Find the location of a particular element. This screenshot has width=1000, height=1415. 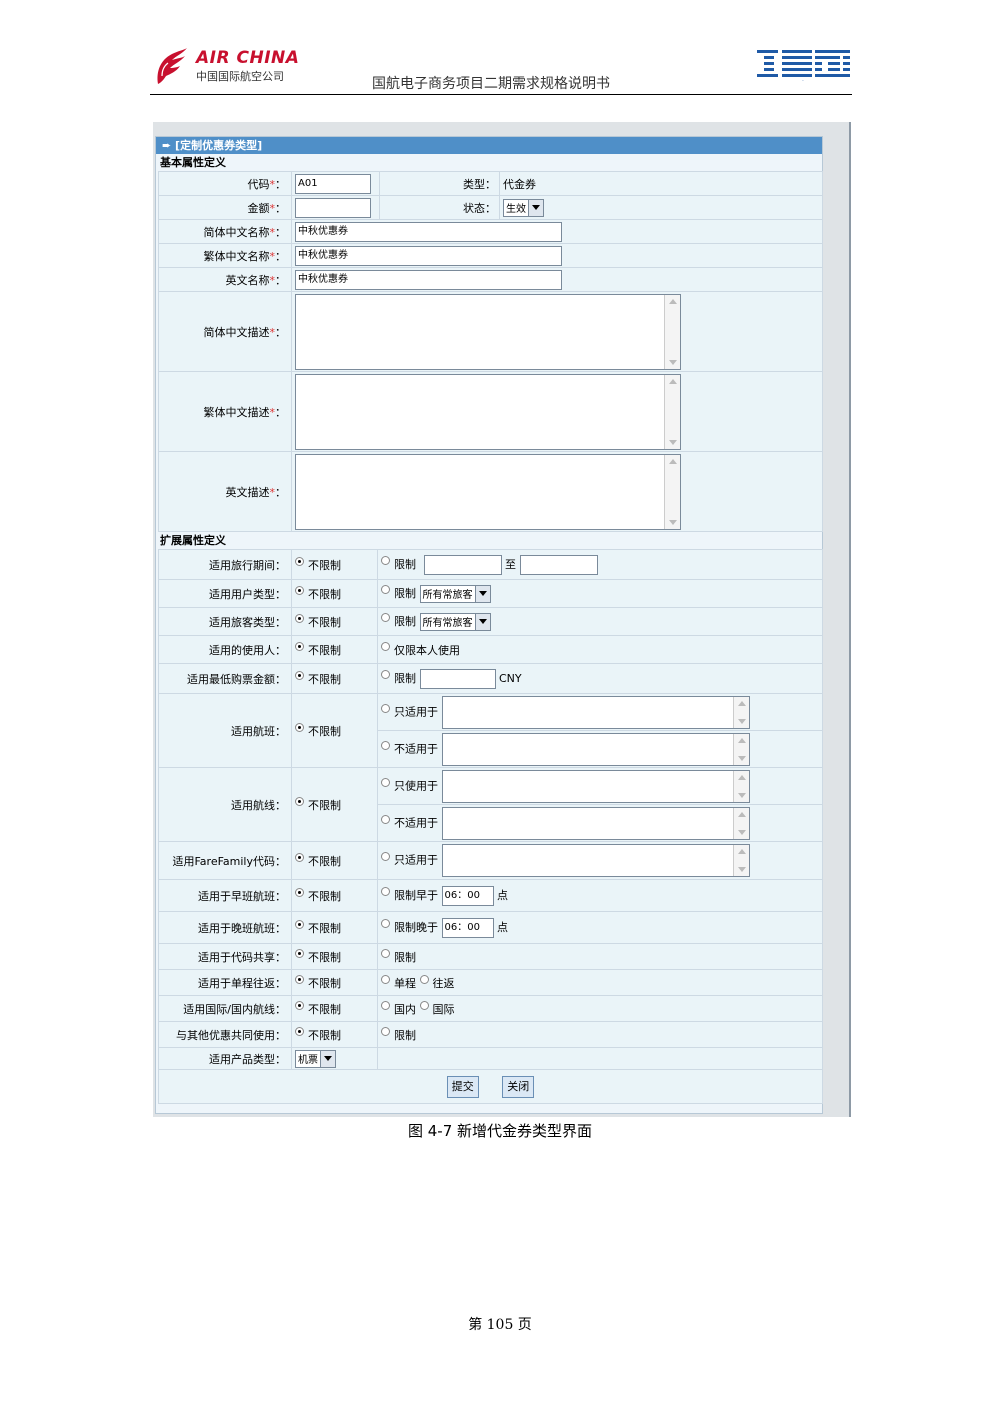

user-type-unlimited: 不限制 is located at coordinates (334, 593).